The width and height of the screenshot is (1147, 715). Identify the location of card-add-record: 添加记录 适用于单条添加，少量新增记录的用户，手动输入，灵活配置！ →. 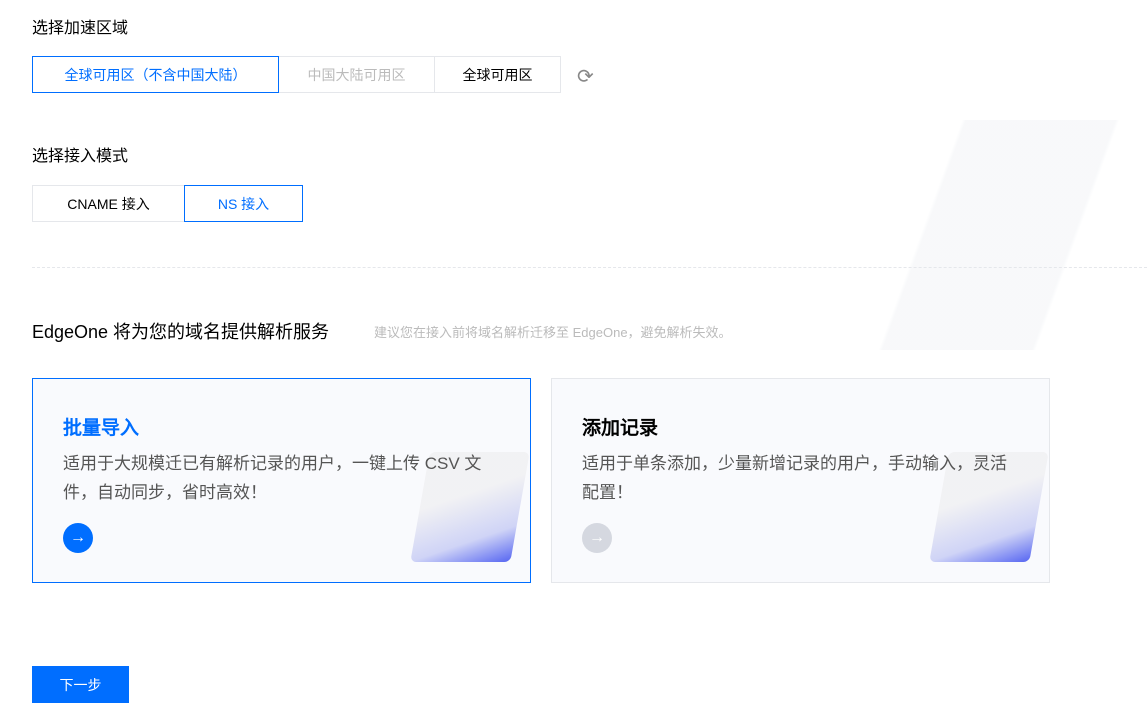
(800, 480).